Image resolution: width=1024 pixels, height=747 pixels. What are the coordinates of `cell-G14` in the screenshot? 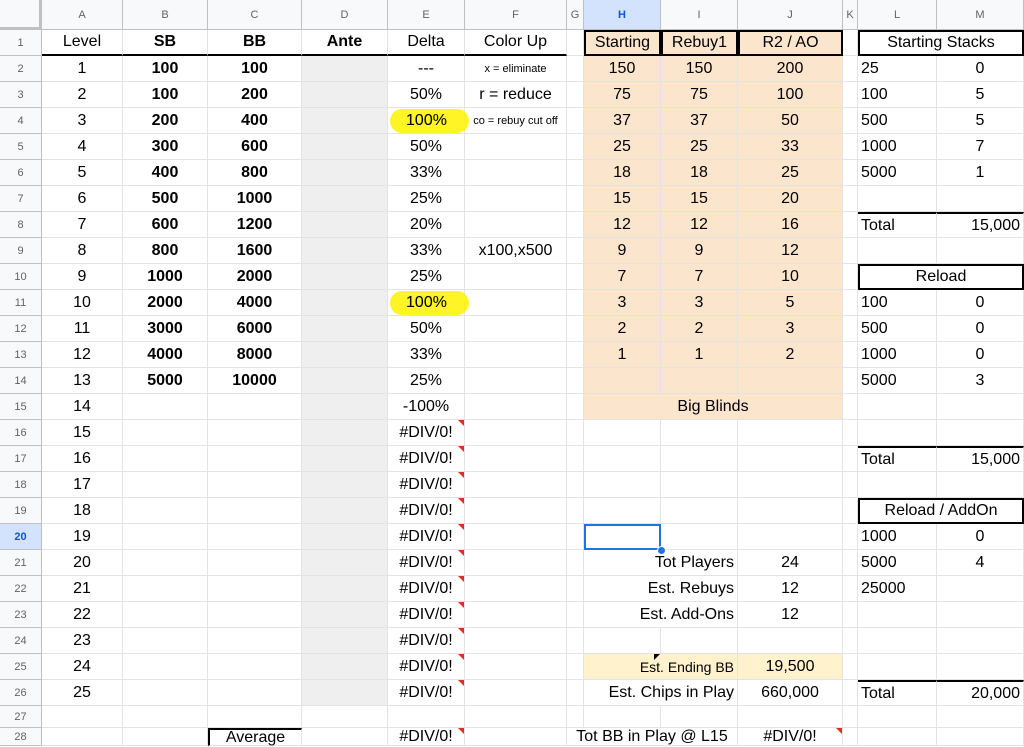 It's located at (575, 381).